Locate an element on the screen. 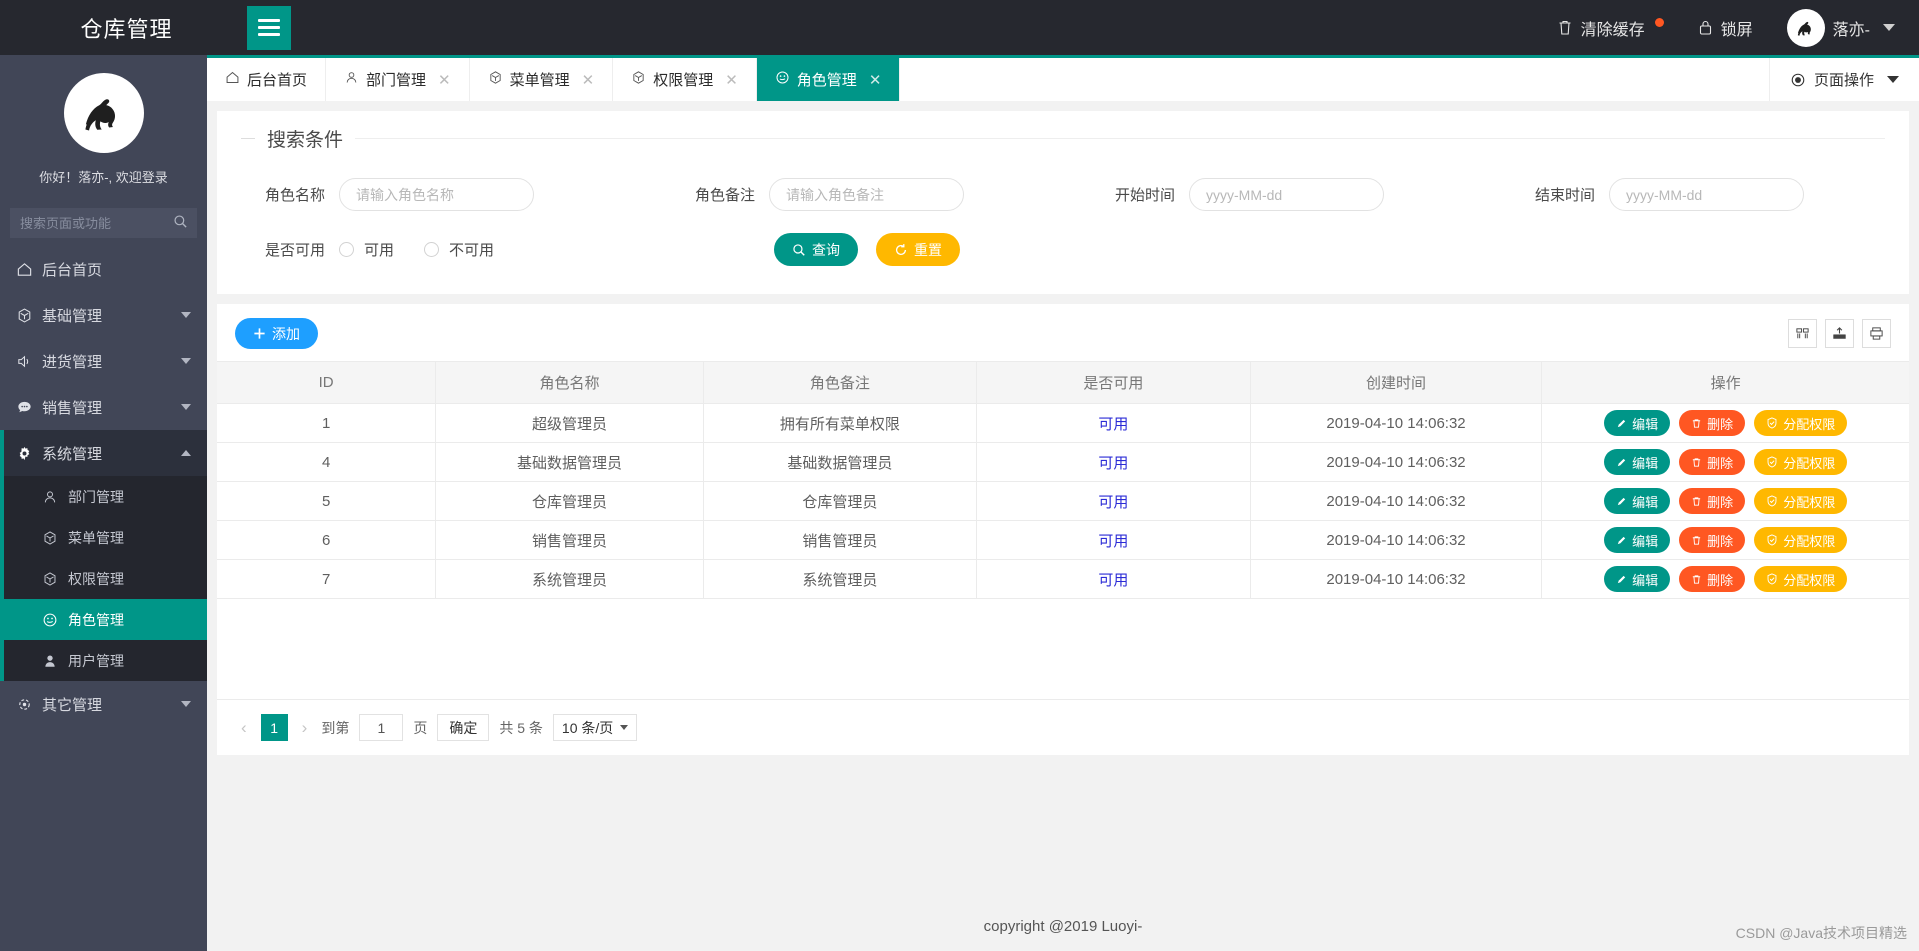  sidebar-item-role: 角色管理 is located at coordinates (103, 619).